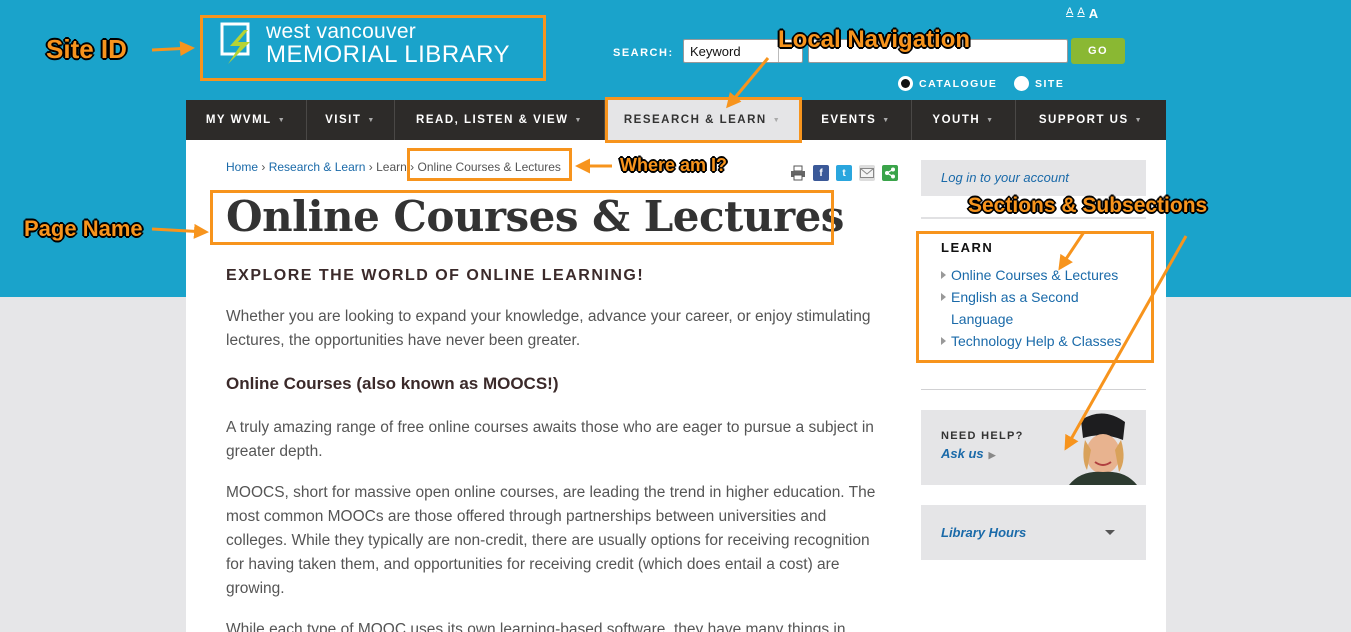  Describe the element at coordinates (83, 228) in the screenshot. I see `annotation-page-name: Page Name` at that location.